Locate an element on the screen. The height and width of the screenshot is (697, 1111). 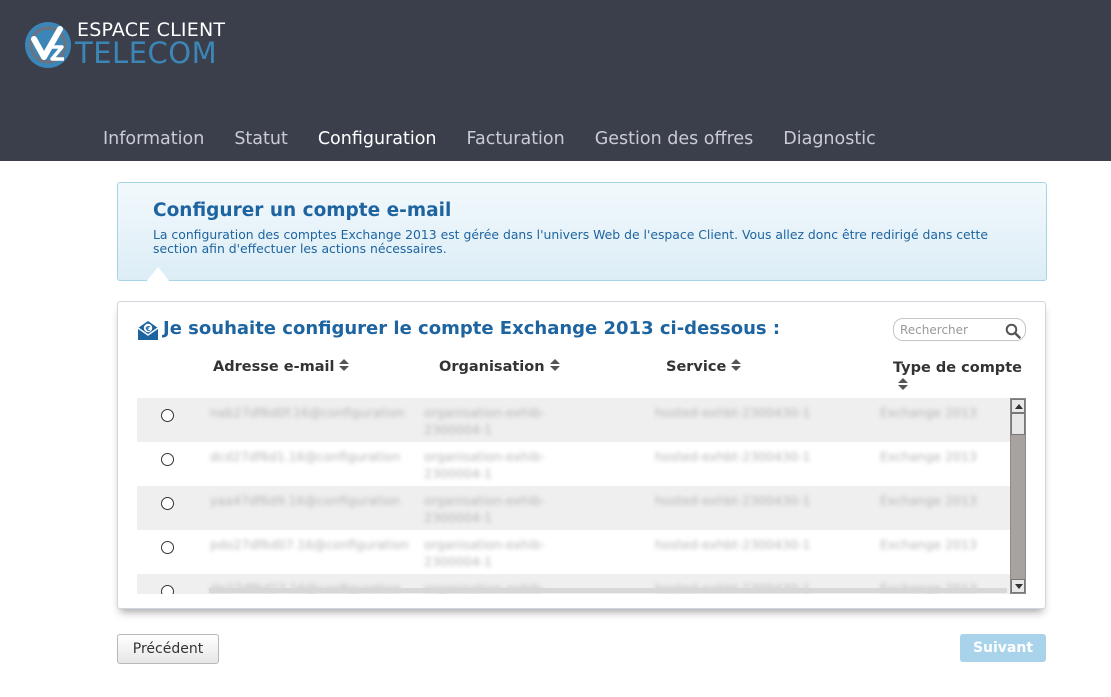
logo: ESPACE CLIENT TELECOM is located at coordinates (123, 45).